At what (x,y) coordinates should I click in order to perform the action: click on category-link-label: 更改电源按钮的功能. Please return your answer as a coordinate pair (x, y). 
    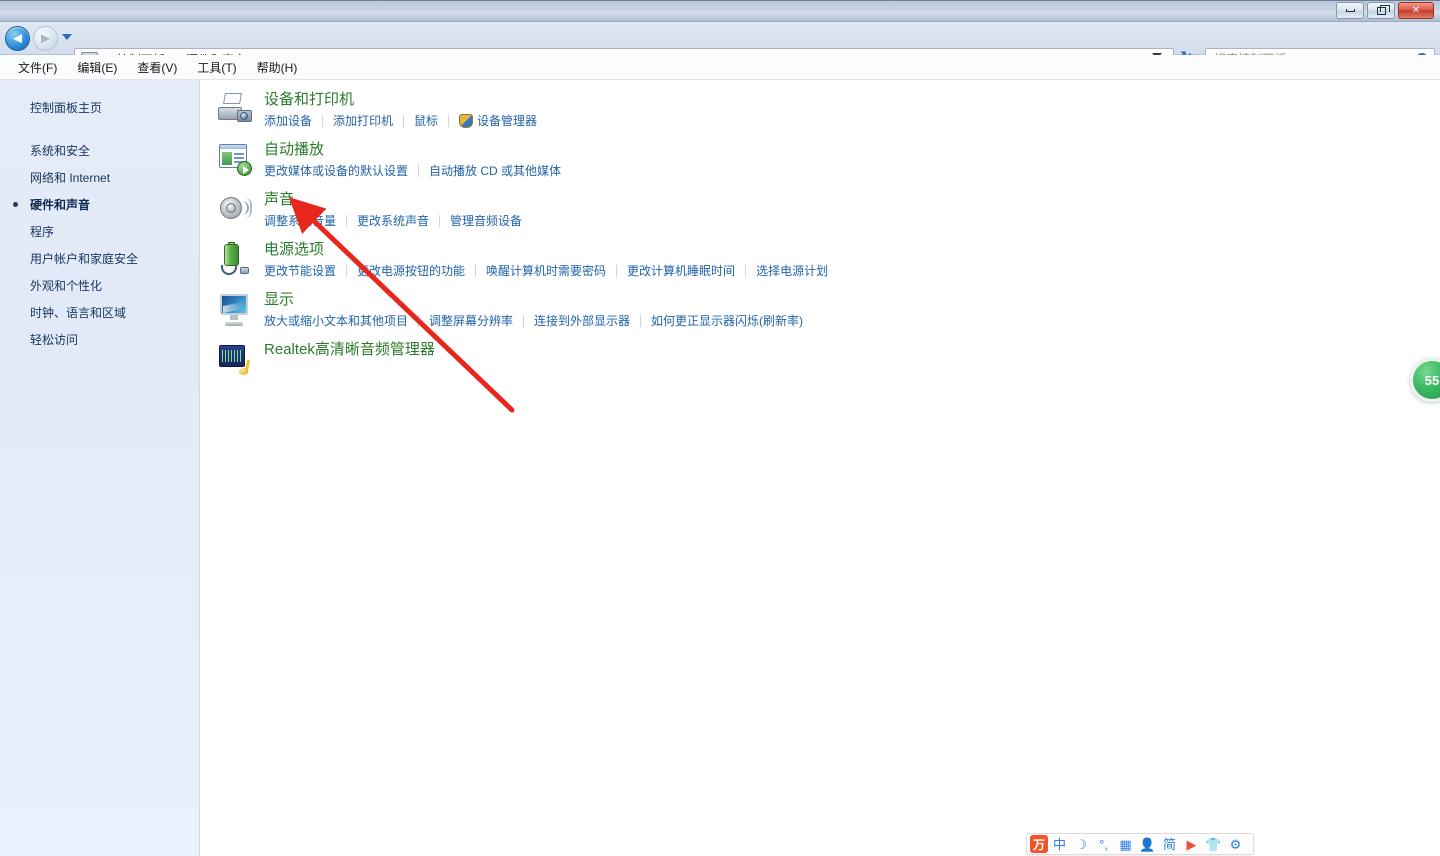
    Looking at the image, I should click on (411, 271).